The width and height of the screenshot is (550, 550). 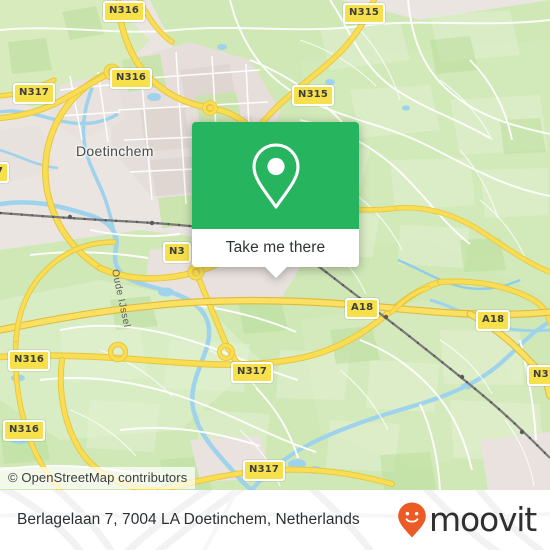 I want to click on moovit-wordmark: moovit, so click(x=483, y=519).